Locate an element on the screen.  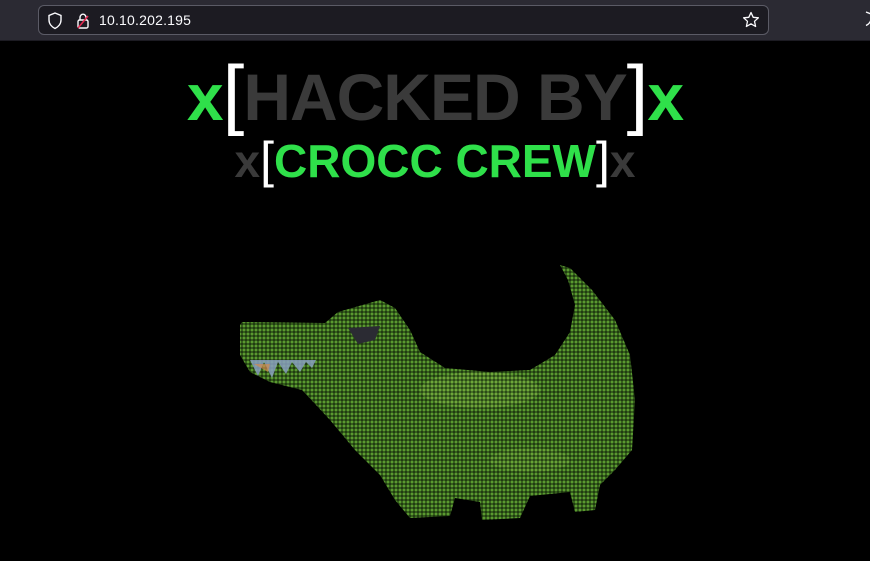
address-bar: 10.10.202.195 is located at coordinates (403, 20).